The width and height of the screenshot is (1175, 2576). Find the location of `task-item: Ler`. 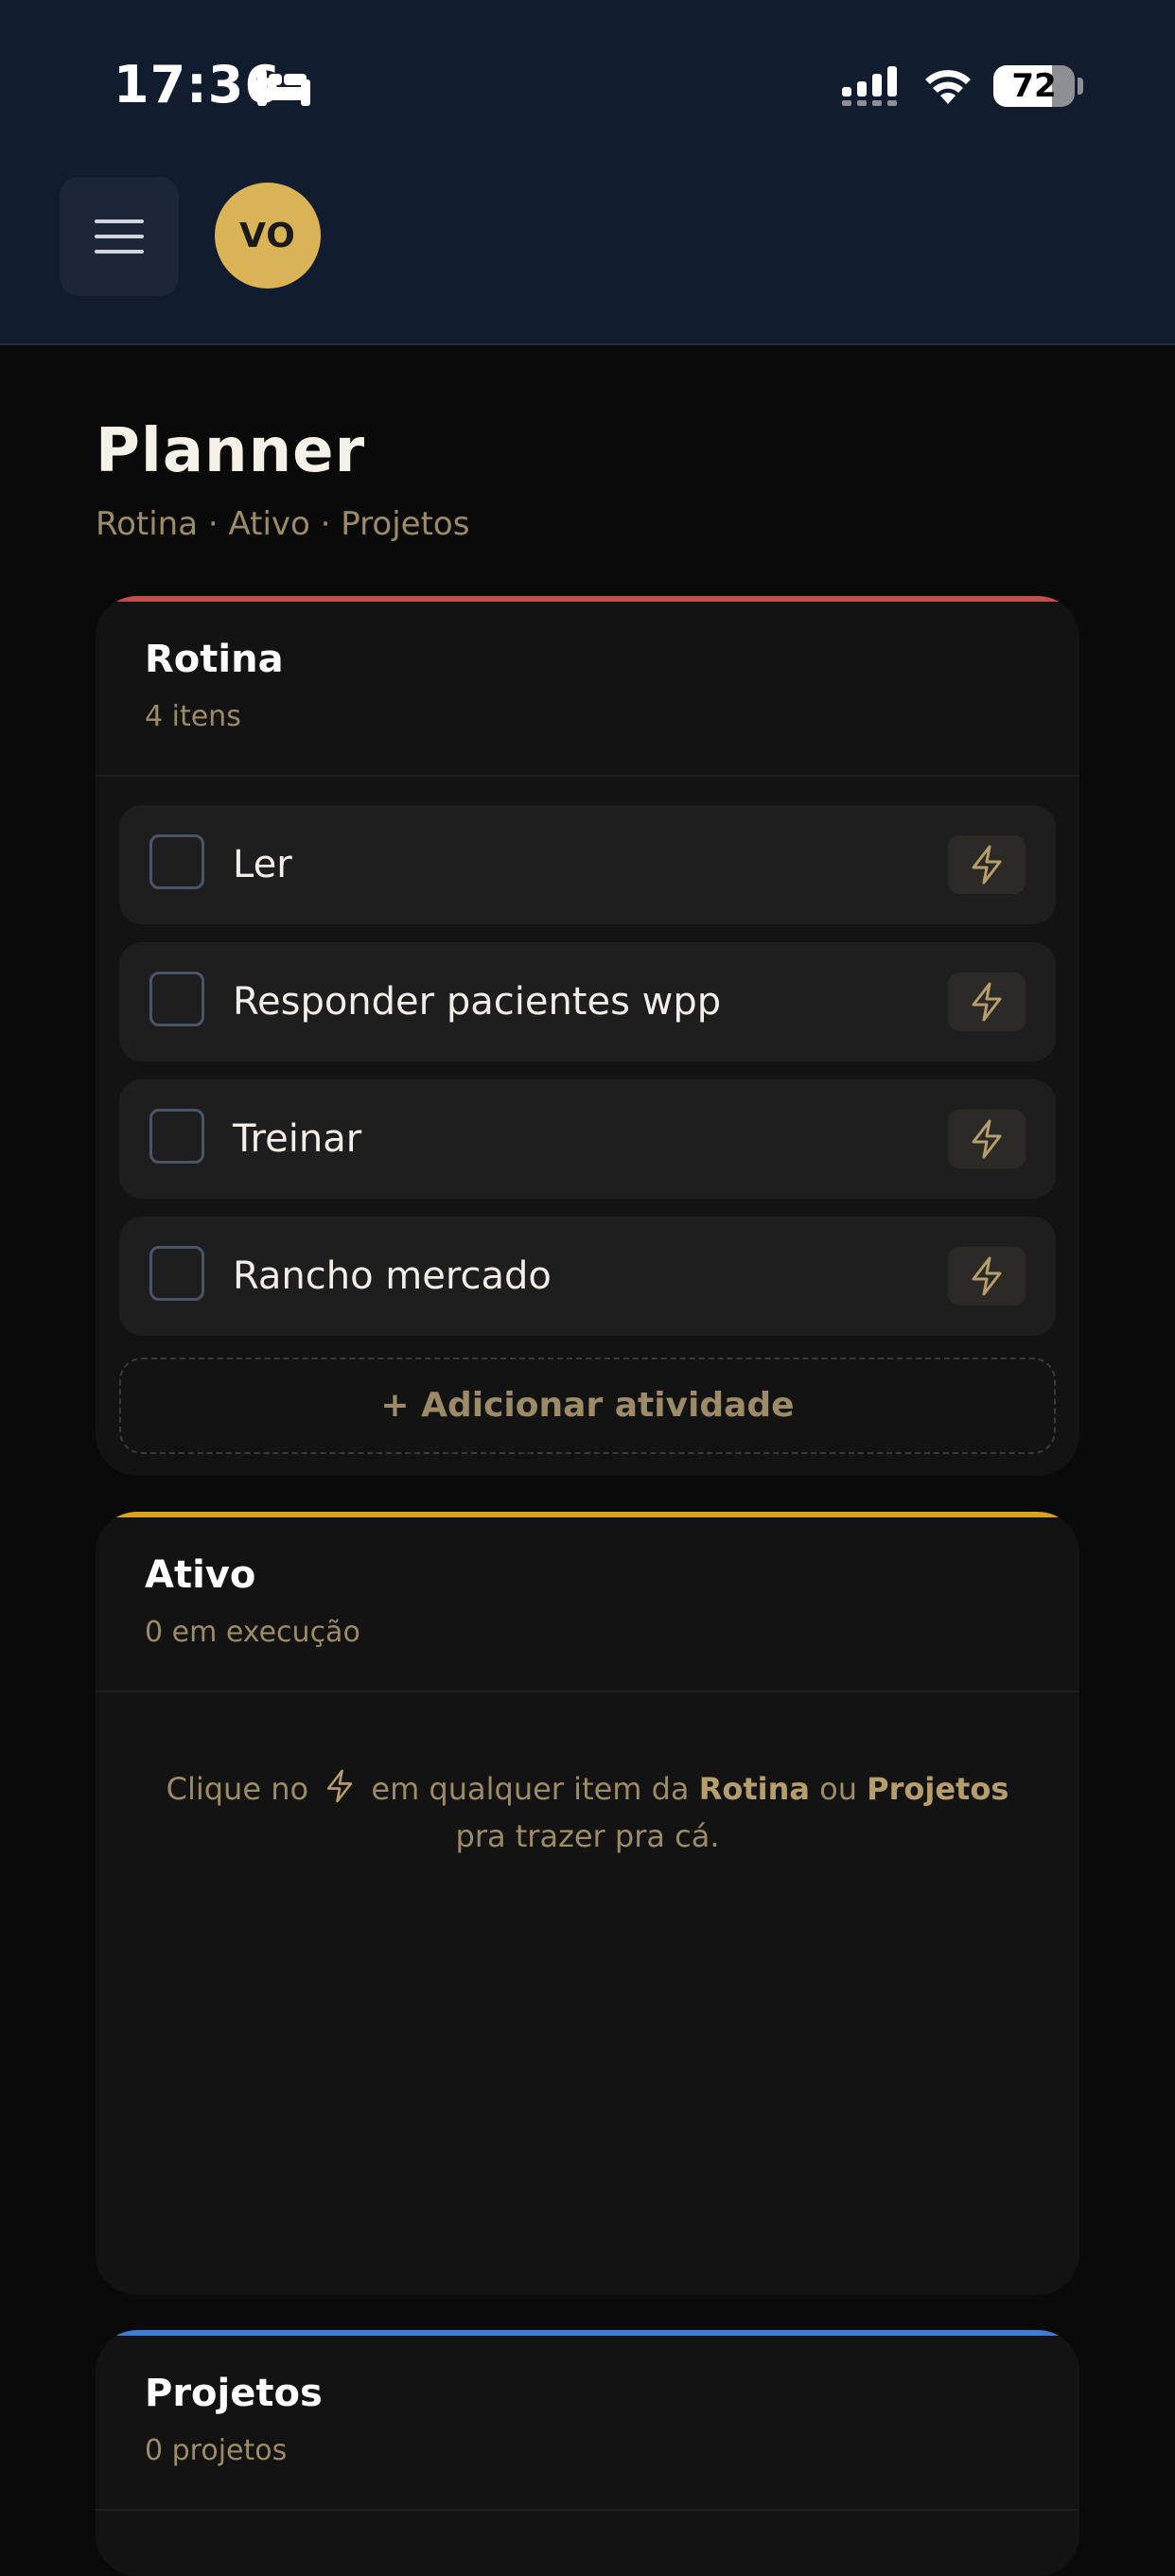

task-item: Ler is located at coordinates (587, 865).